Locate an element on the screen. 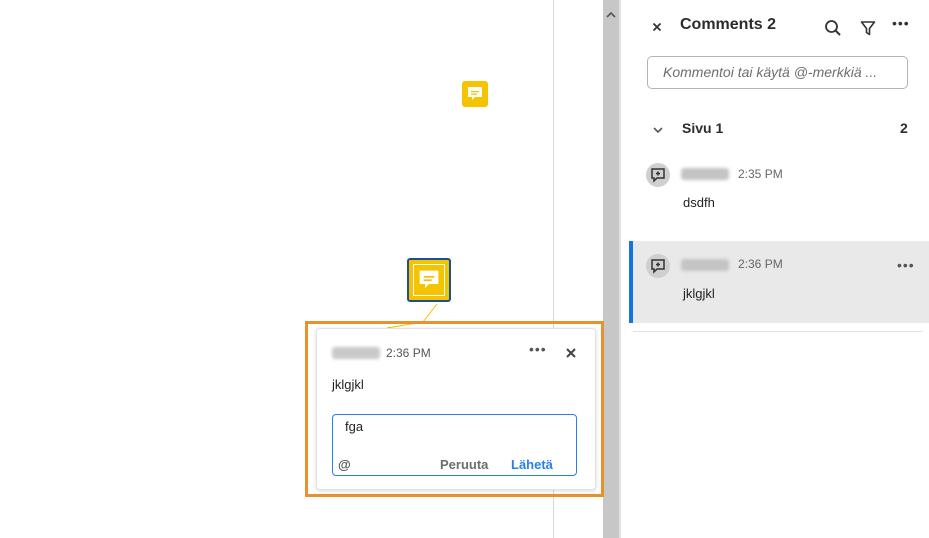  divider is located at coordinates (778, 331).